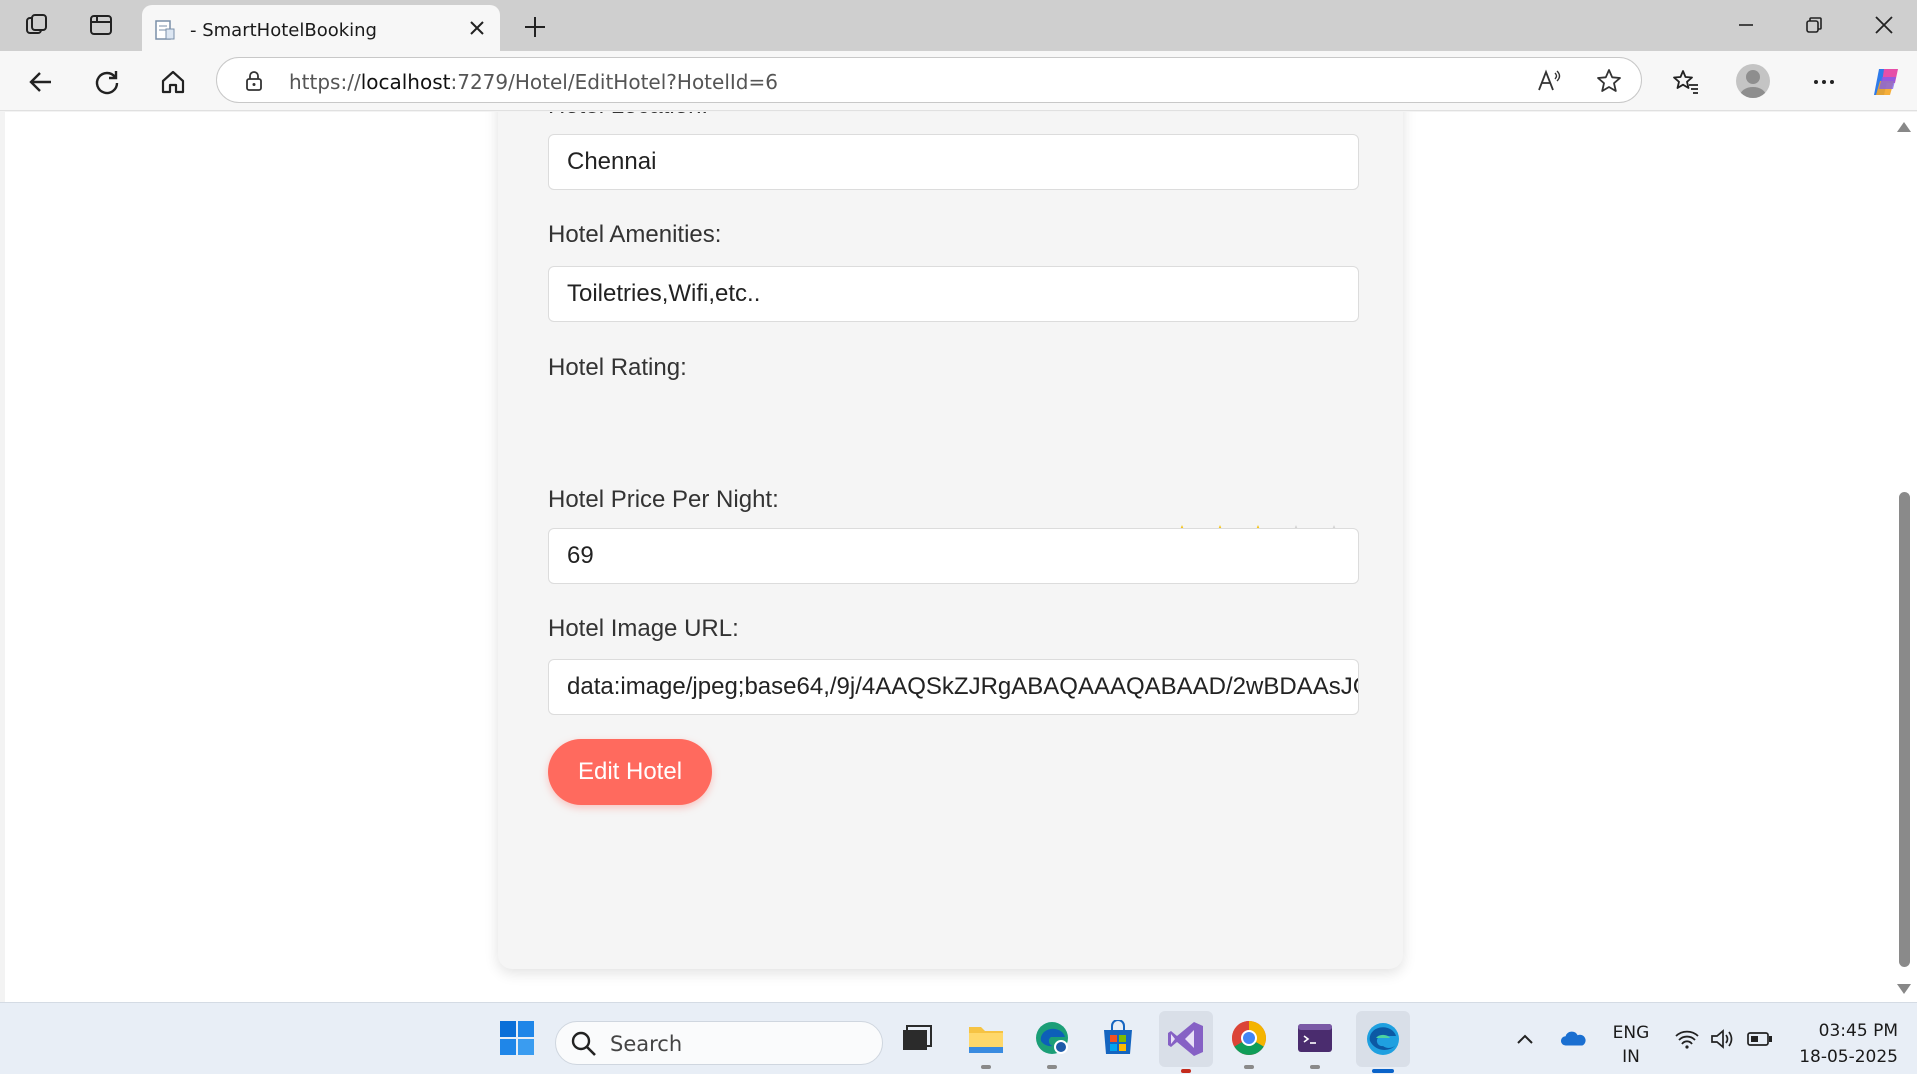 The image size is (1917, 1074). Describe the element at coordinates (1746, 25) in the screenshot. I see `minimize-icon` at that location.